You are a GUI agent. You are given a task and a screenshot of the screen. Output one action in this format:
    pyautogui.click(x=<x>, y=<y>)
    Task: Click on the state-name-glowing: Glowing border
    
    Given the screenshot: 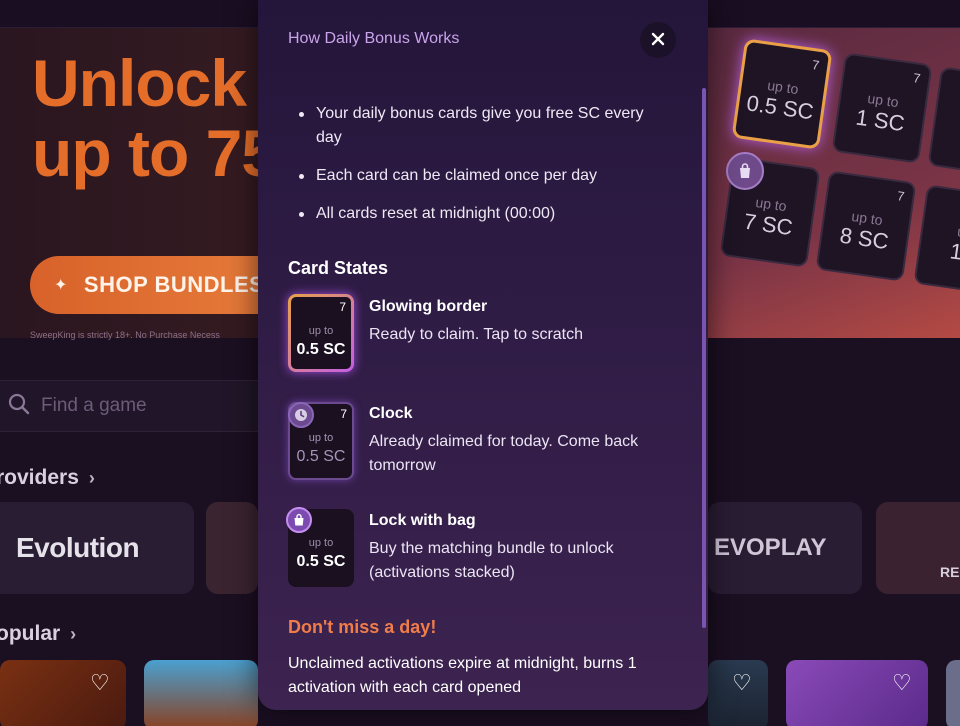 What is the action you would take?
    pyautogui.click(x=428, y=306)
    